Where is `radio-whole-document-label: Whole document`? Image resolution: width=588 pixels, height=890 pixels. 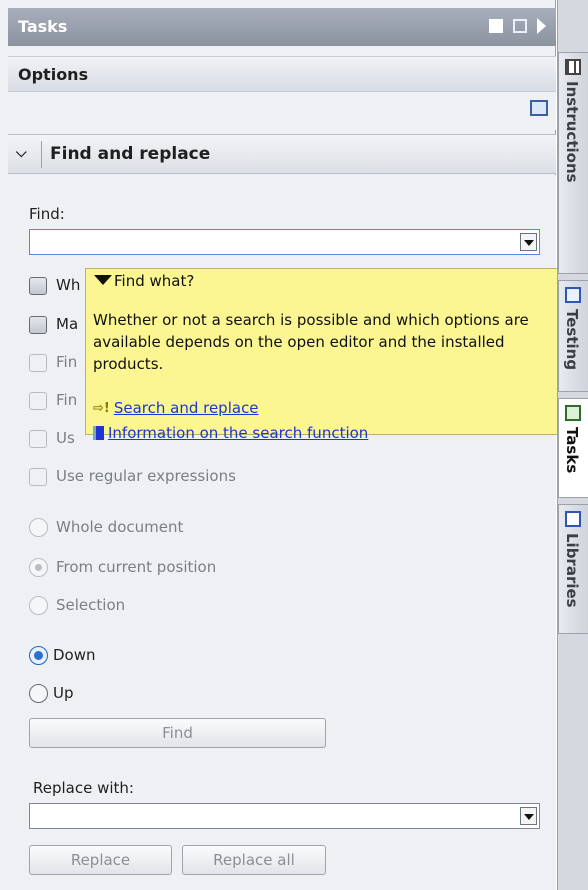
radio-whole-document-label: Whole document is located at coordinates (120, 527).